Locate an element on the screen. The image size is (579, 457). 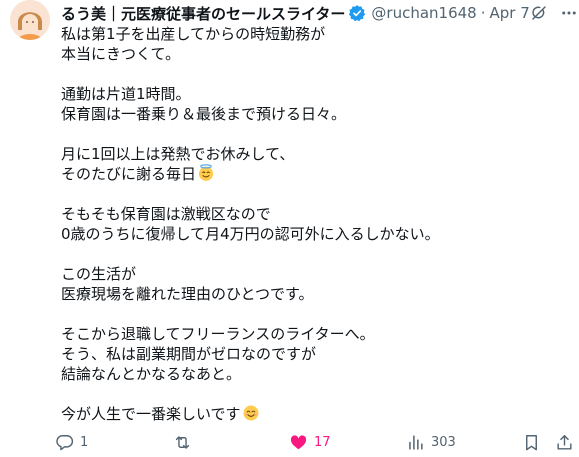
tweet-line-text: そのたびに謝る毎日 is located at coordinates (129, 174).